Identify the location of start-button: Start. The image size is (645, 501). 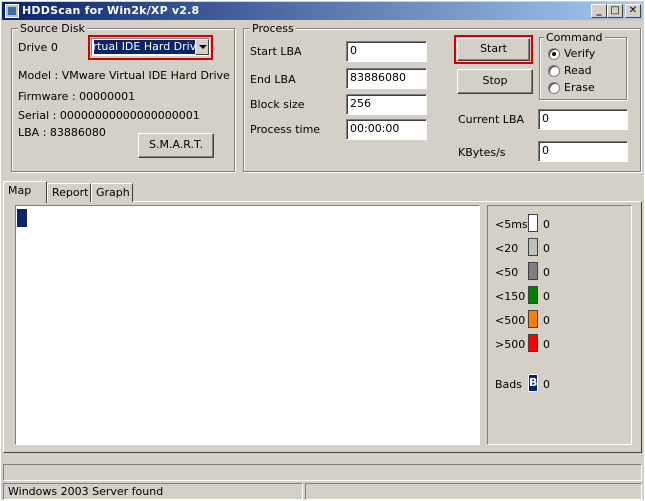
(493, 49).